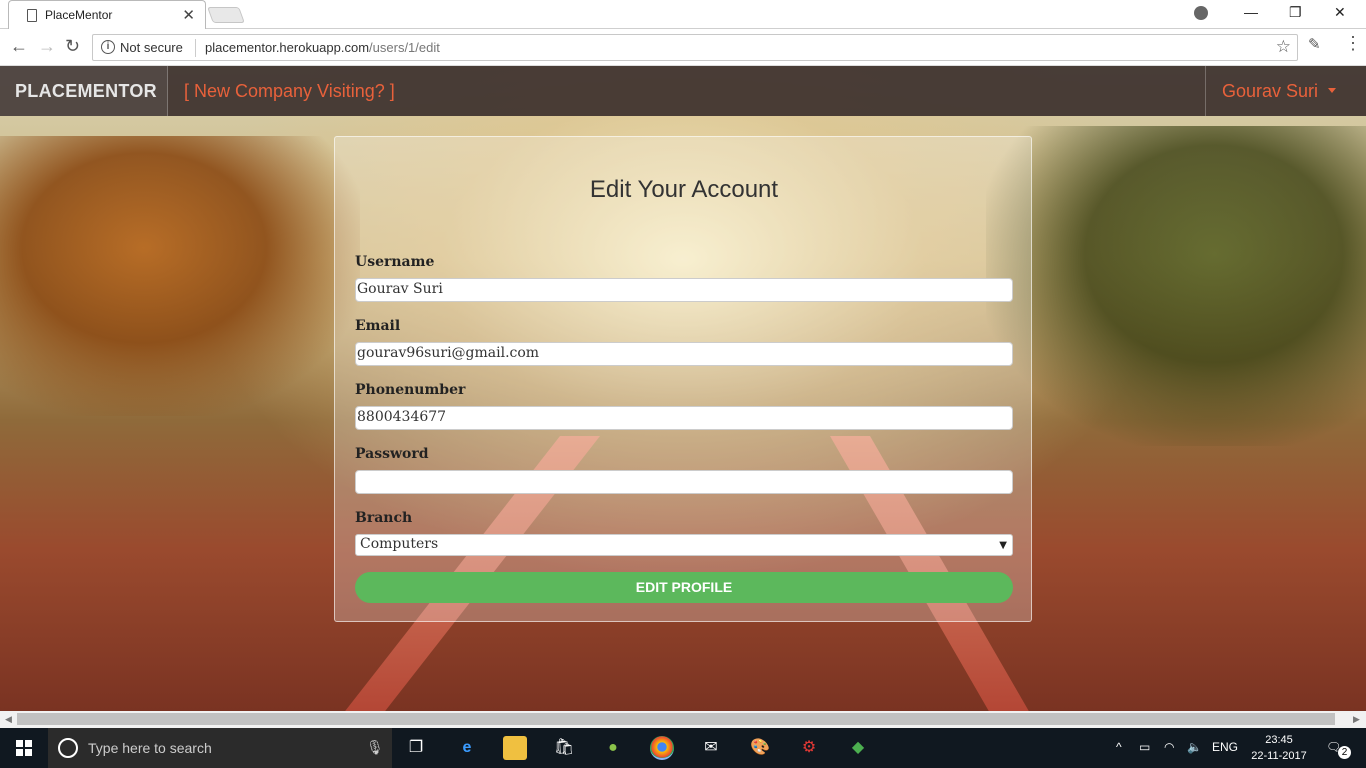 The height and width of the screenshot is (768, 1366). I want to click on brand-link: PLACEMENTOR, so click(84, 91).